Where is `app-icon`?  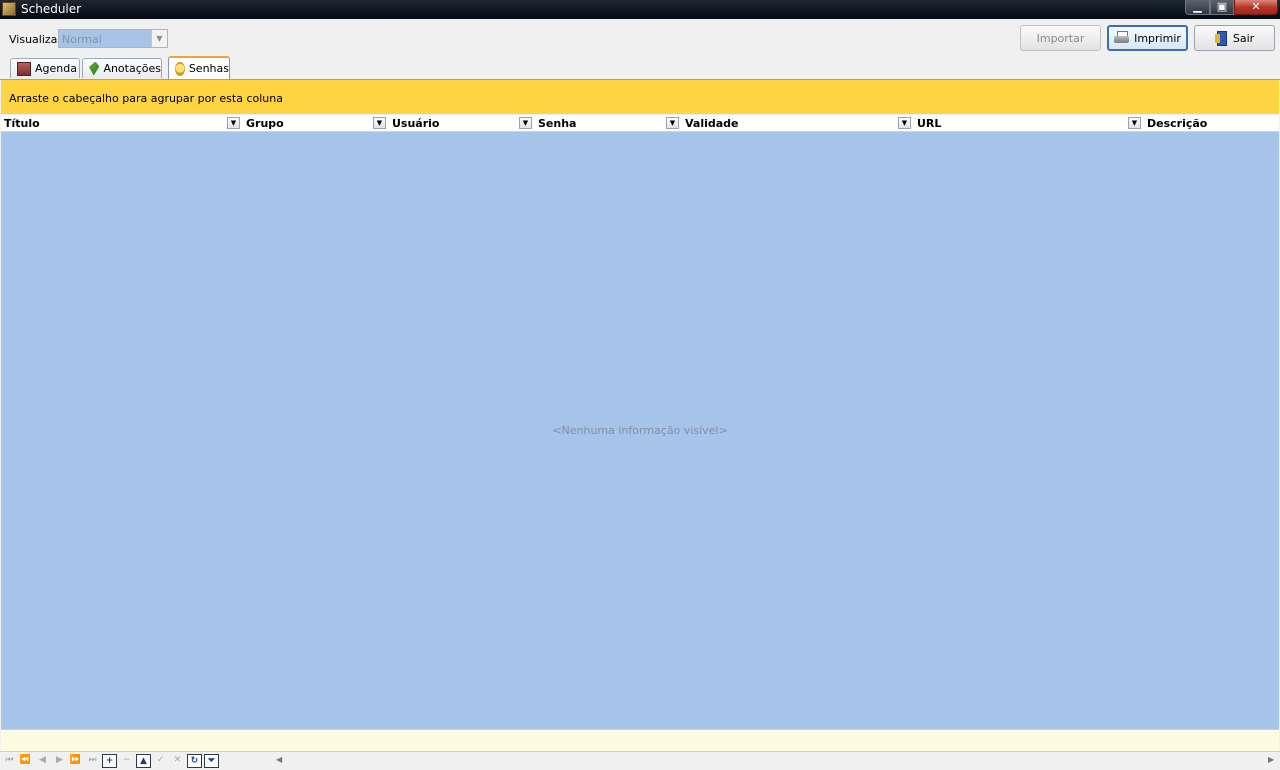 app-icon is located at coordinates (9, 9).